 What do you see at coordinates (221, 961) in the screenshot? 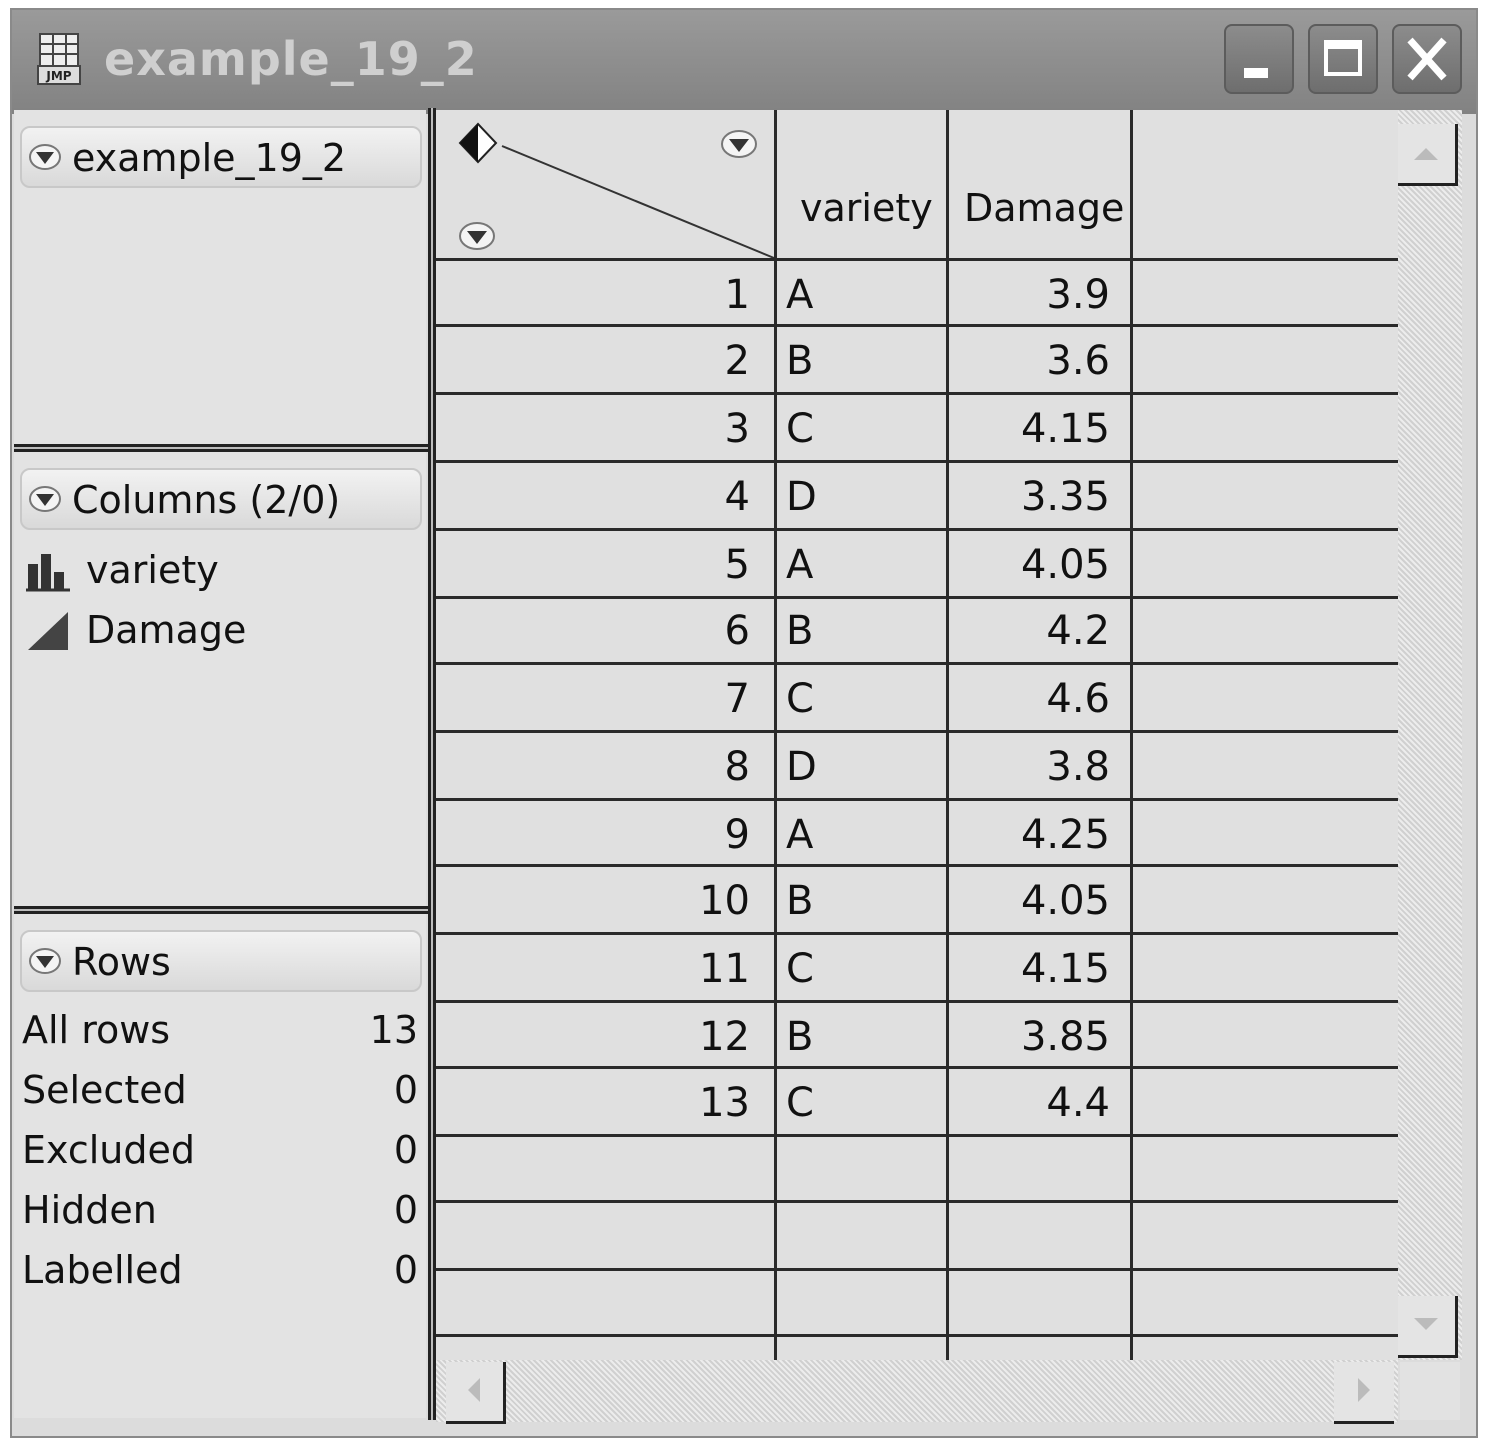
I see `rows-panel-header: Rows` at bounding box center [221, 961].